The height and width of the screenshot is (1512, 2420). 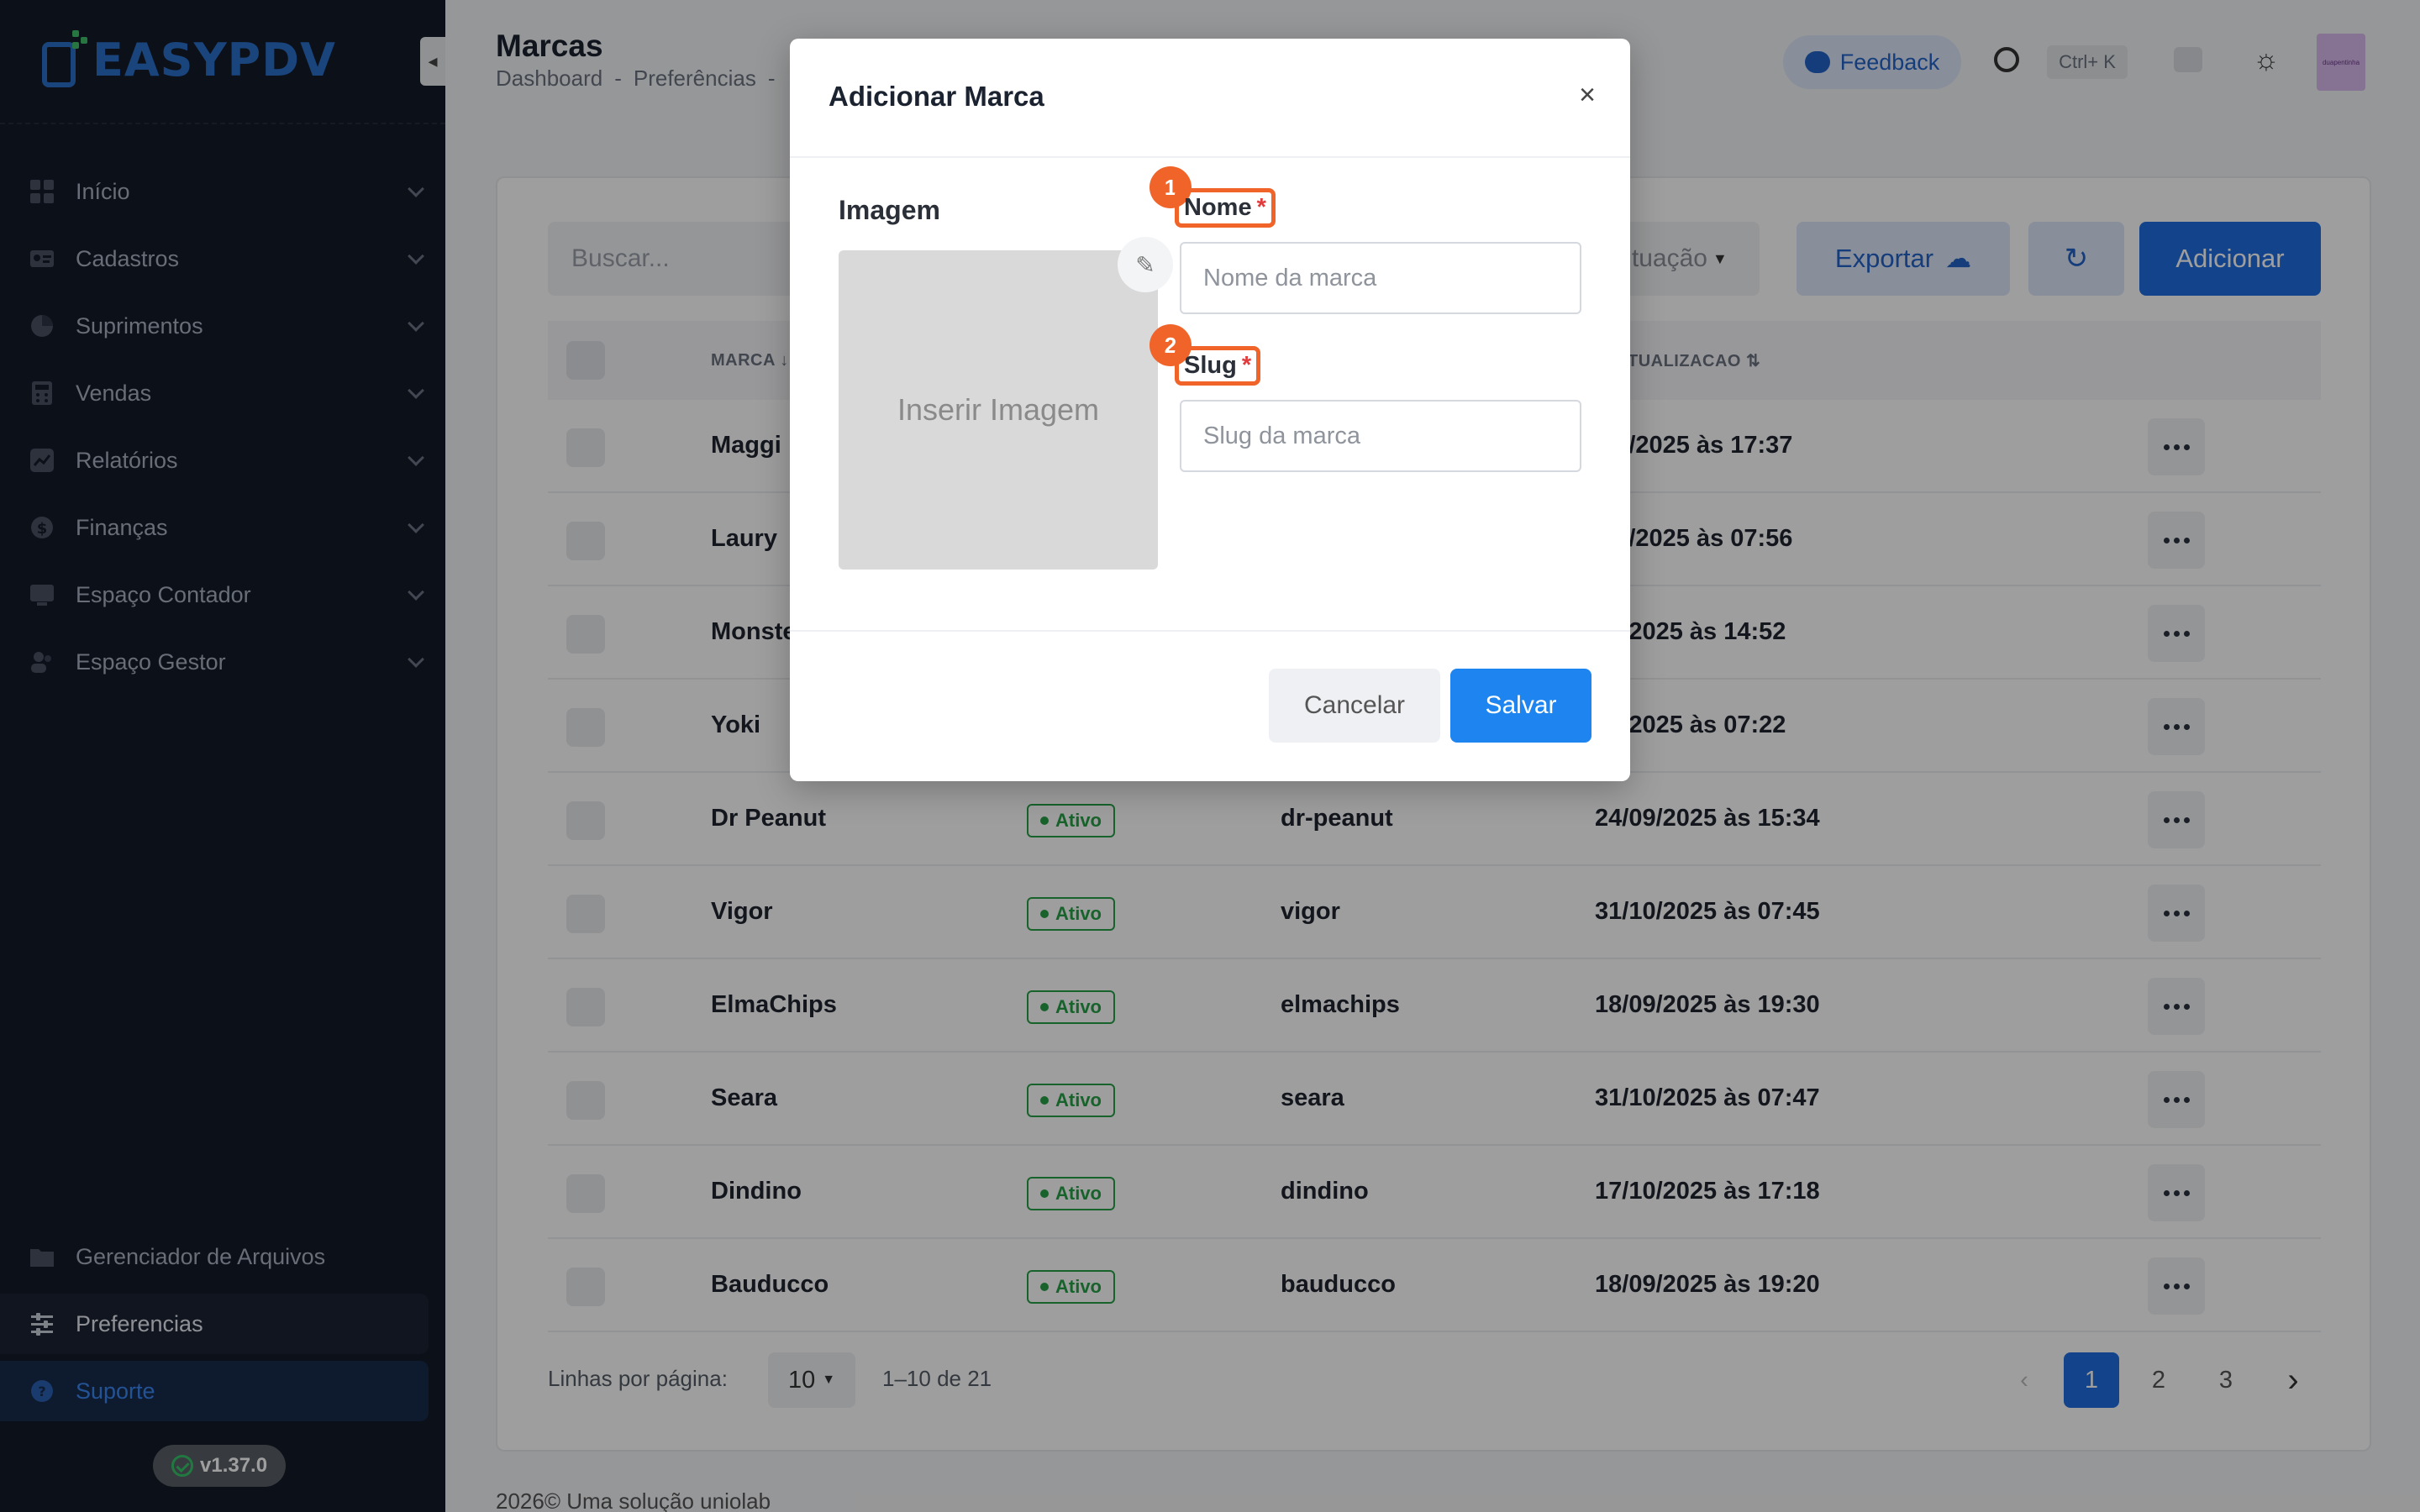 What do you see at coordinates (1380, 436) in the screenshot?
I see `slug-input` at bounding box center [1380, 436].